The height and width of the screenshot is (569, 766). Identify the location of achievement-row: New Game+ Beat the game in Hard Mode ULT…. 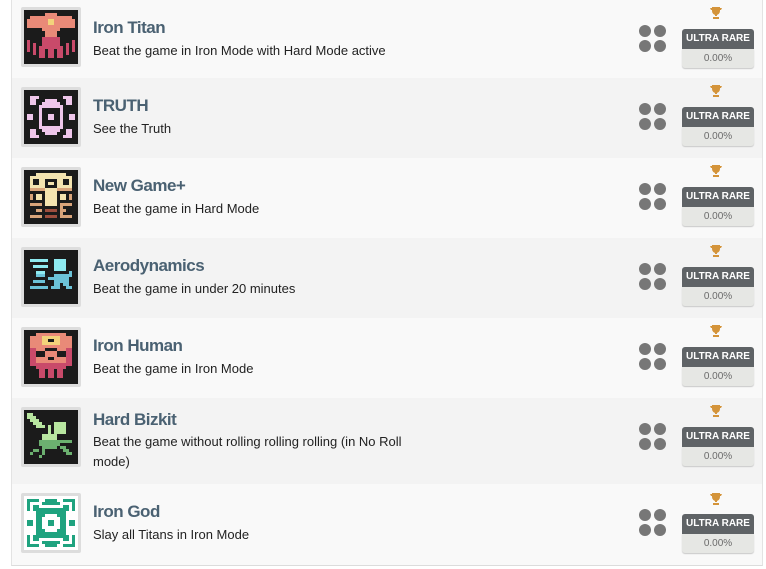
(387, 198).